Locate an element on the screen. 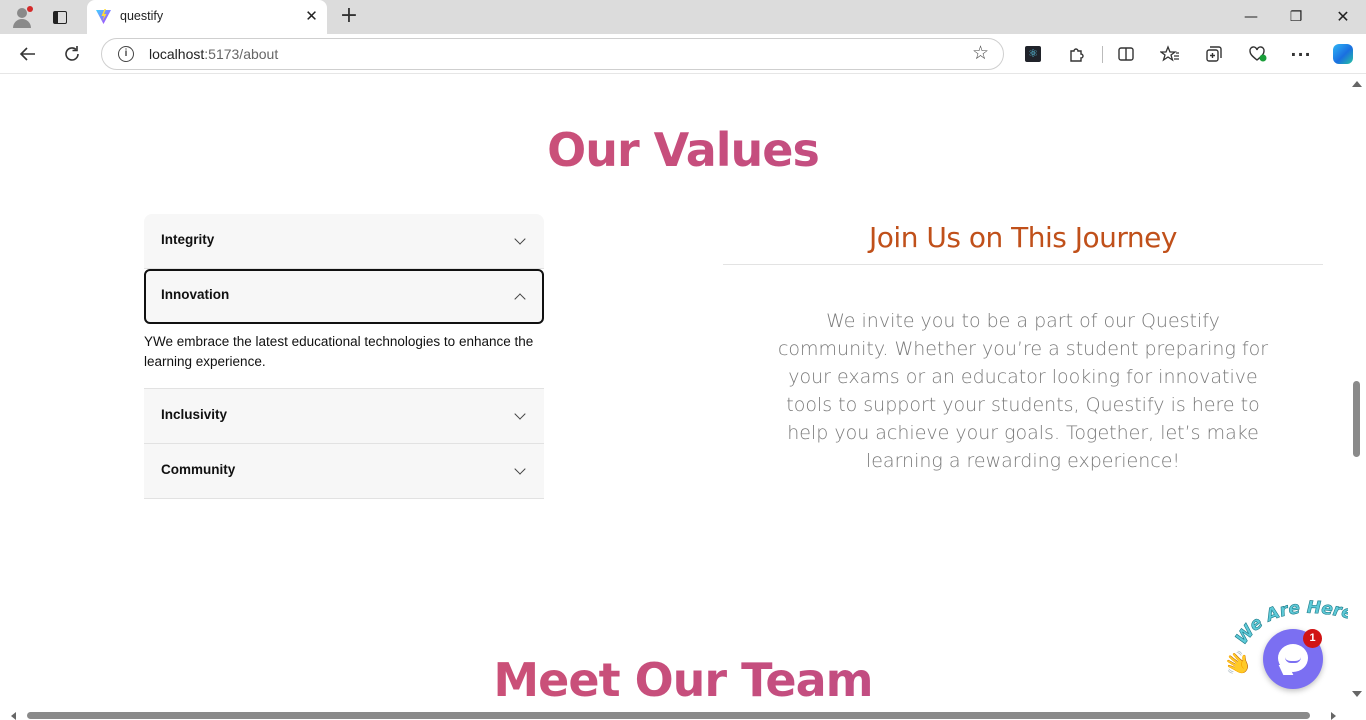  browser-essentials-icon is located at coordinates (1258, 54).